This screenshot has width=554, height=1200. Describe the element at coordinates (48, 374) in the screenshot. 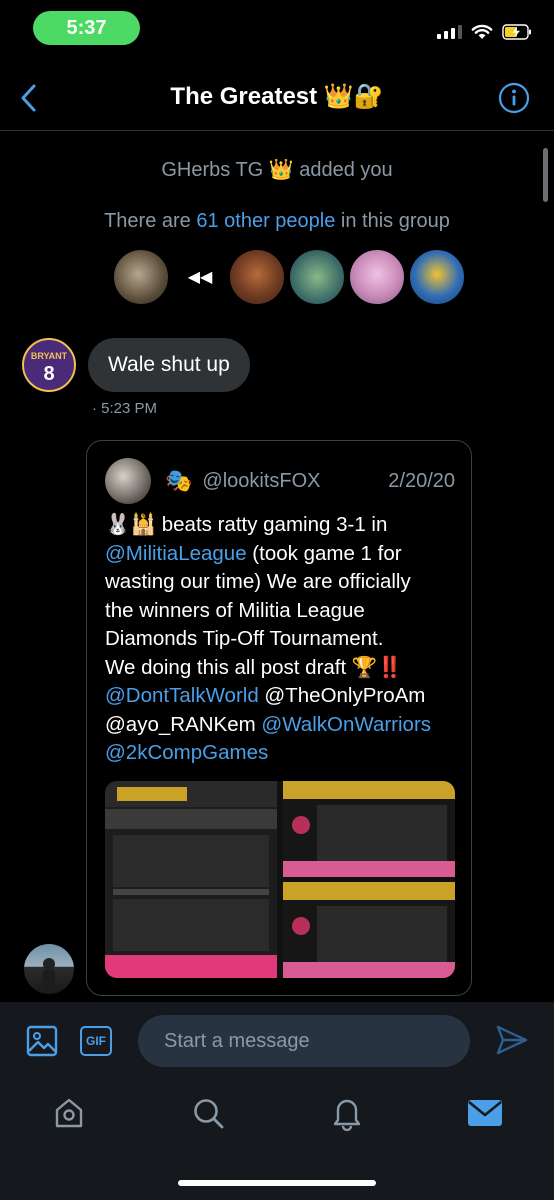

I see `avatar-number-text: 8` at that location.